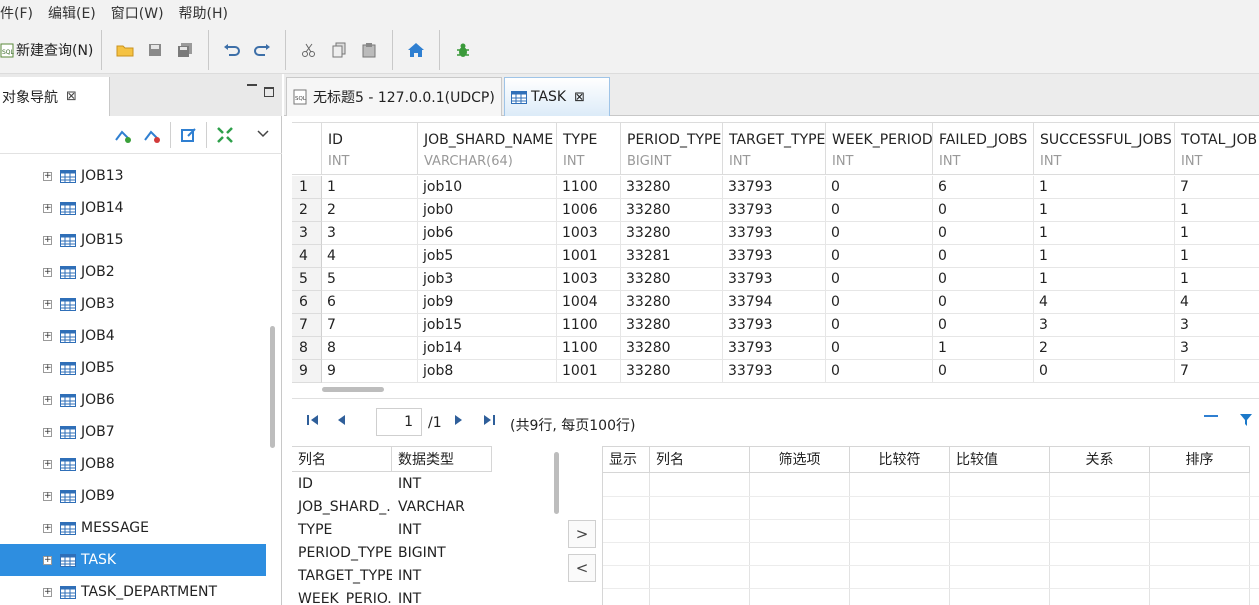 The image size is (1259, 605). What do you see at coordinates (1217, 302) in the screenshot?
I see `grid-cell: 4` at bounding box center [1217, 302].